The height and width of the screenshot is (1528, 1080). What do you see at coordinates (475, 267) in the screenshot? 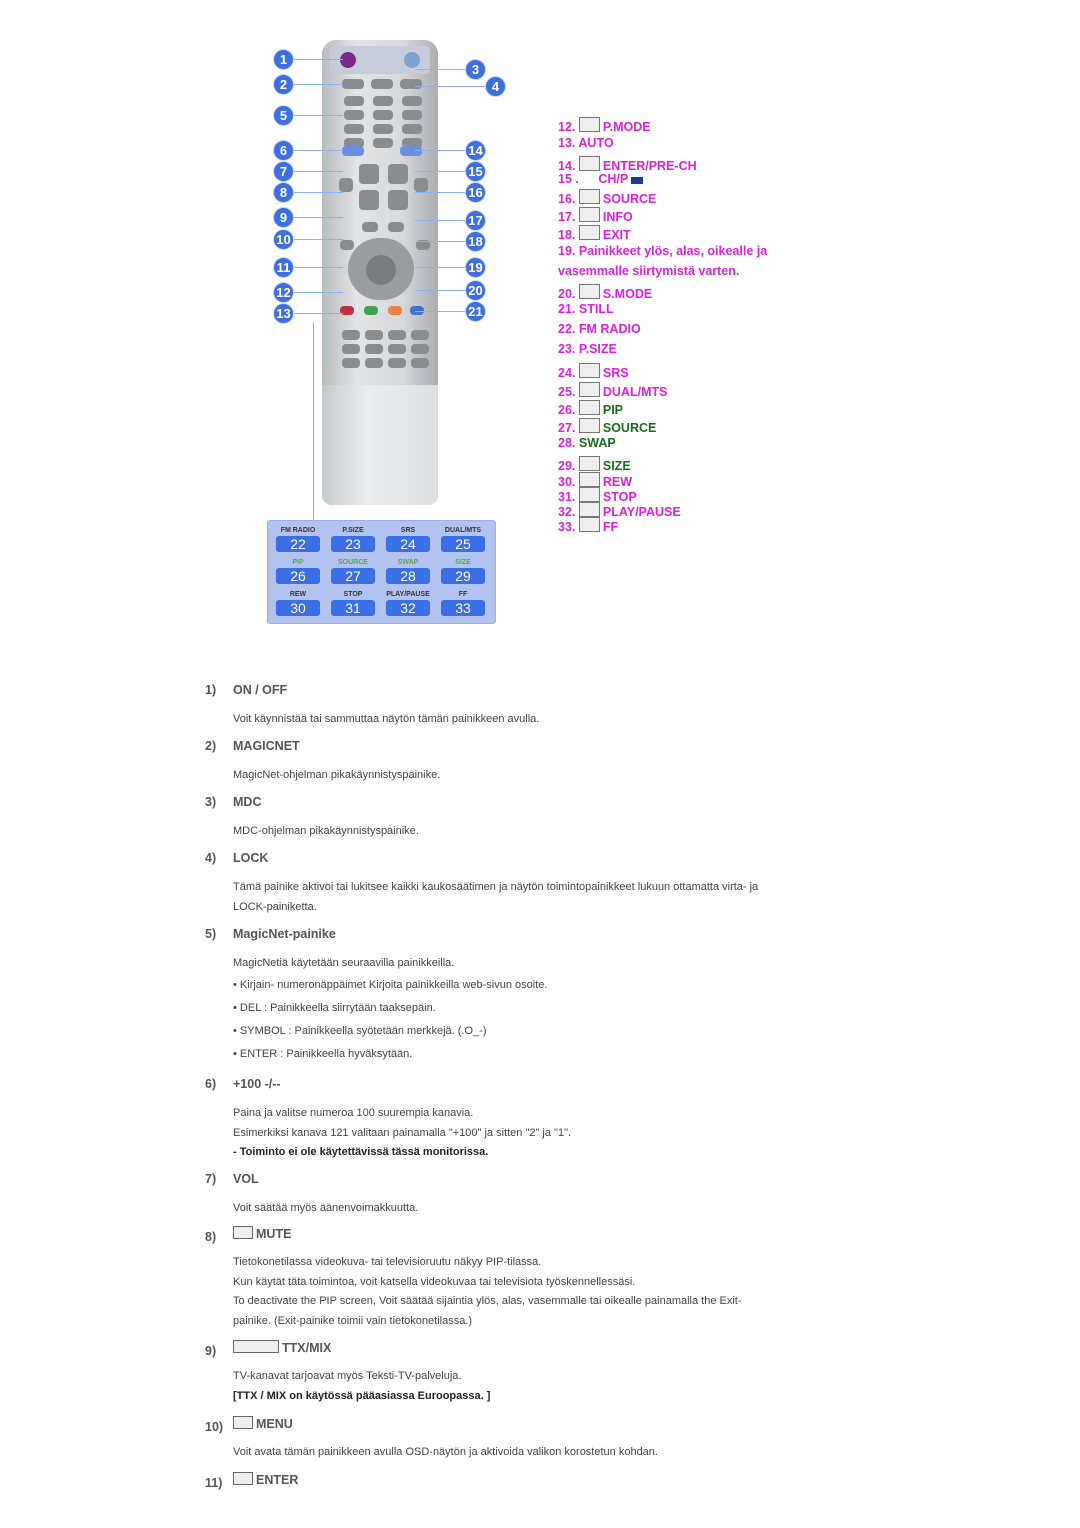
I see `callout-19: 19` at bounding box center [475, 267].